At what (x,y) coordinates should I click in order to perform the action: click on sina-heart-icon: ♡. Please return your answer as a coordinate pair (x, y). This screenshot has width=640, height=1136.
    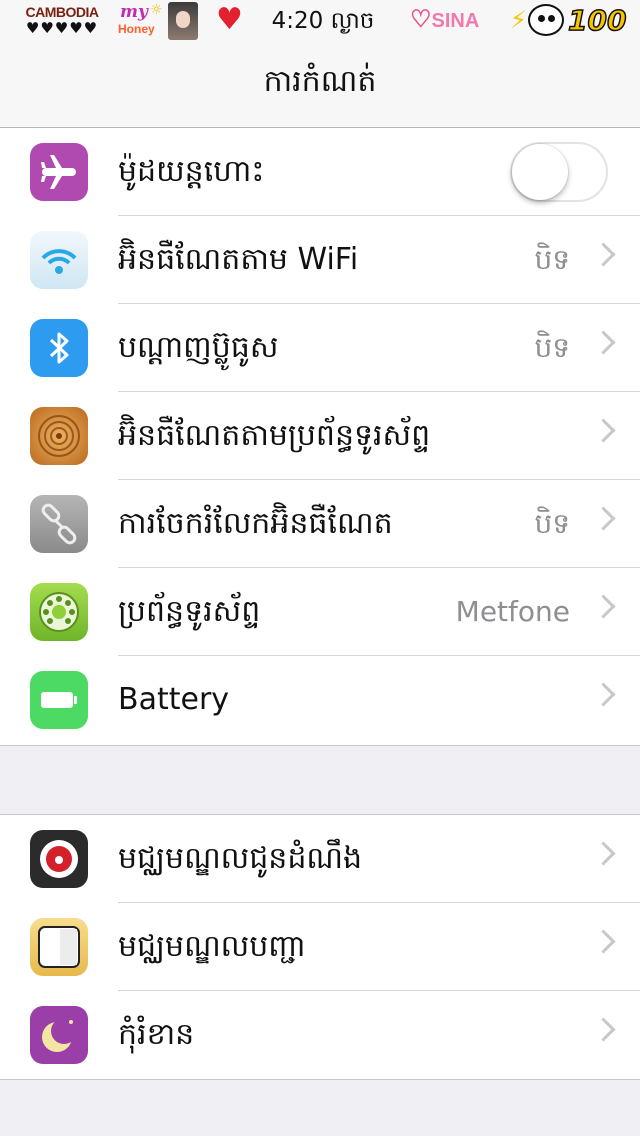
    Looking at the image, I should click on (421, 19).